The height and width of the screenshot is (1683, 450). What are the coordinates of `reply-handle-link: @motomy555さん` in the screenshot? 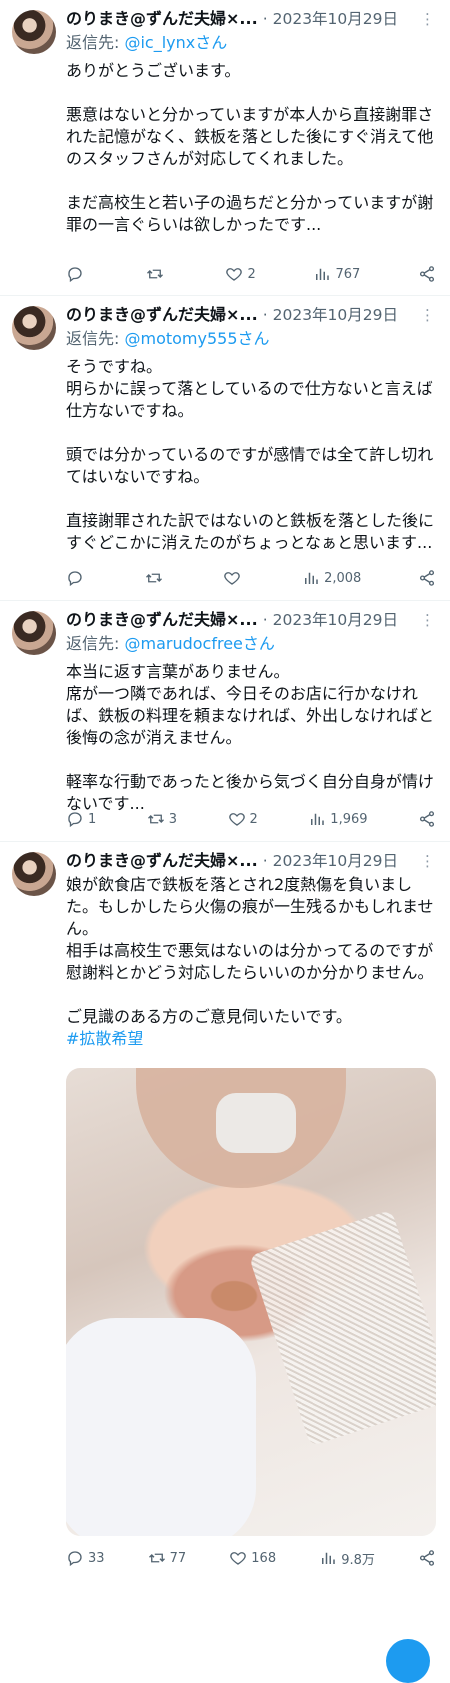 It's located at (196, 338).